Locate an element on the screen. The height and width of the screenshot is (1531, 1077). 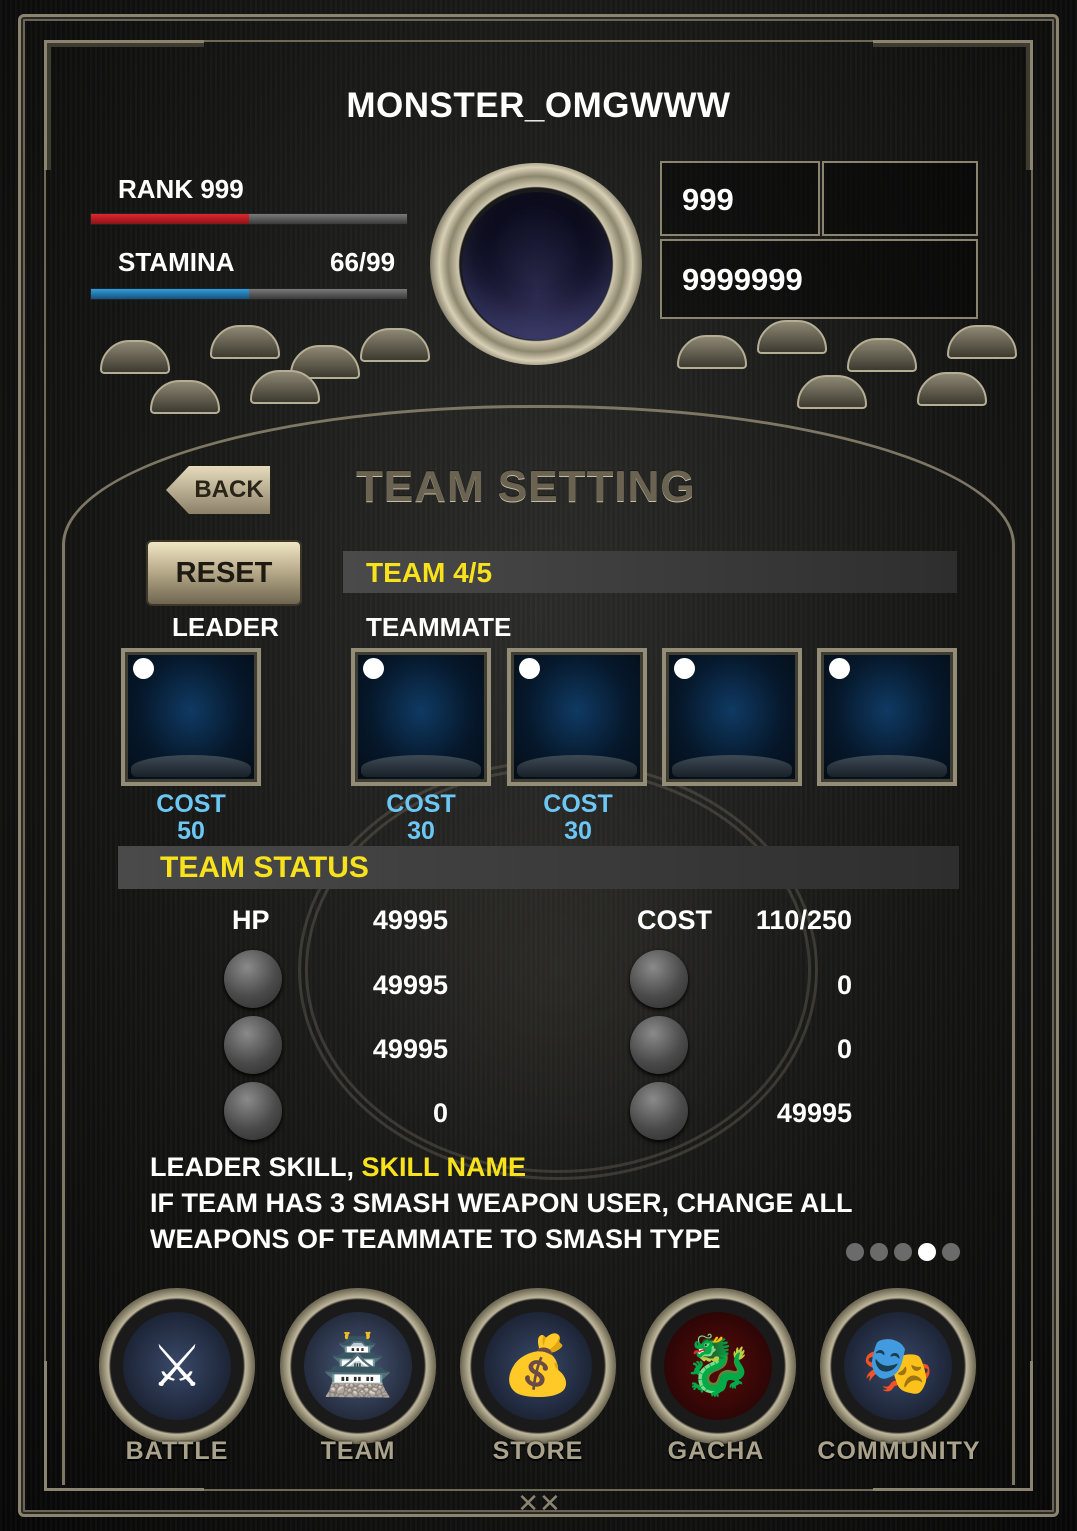
nav-team-button: 🏯 is located at coordinates (358, 1366).